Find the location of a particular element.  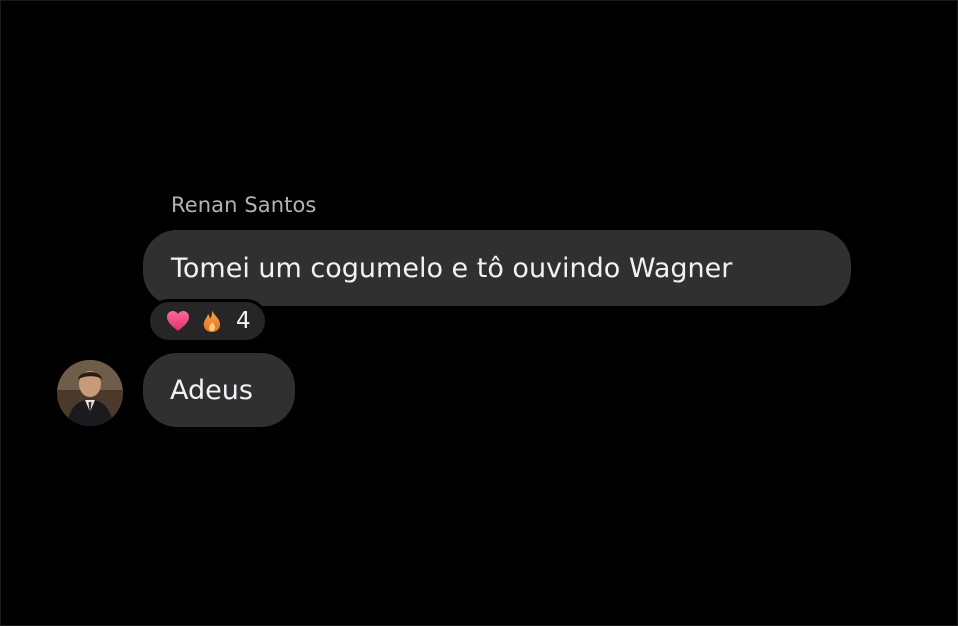

message-bubble: Adeus is located at coordinates (219, 390).